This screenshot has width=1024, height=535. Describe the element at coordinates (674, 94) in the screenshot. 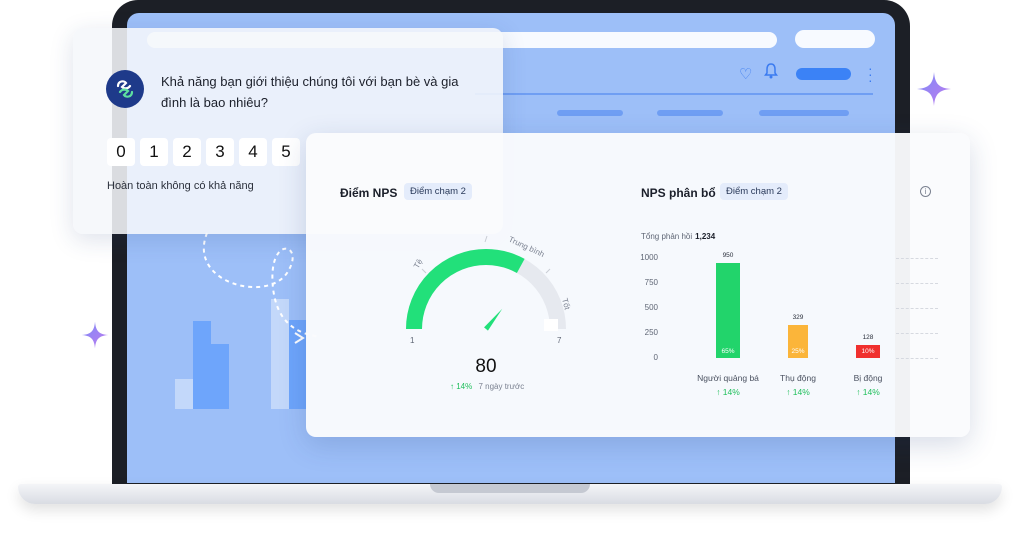

I see `divider` at that location.